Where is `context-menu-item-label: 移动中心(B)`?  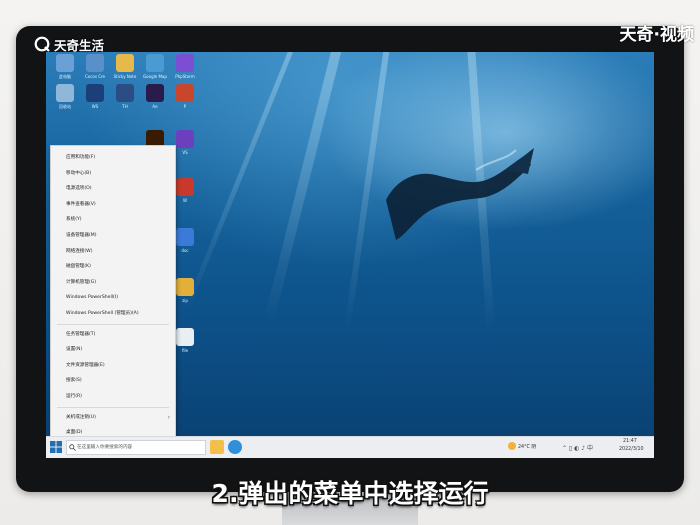
context-menu-item-label: 移动中心(B) is located at coordinates (79, 173).